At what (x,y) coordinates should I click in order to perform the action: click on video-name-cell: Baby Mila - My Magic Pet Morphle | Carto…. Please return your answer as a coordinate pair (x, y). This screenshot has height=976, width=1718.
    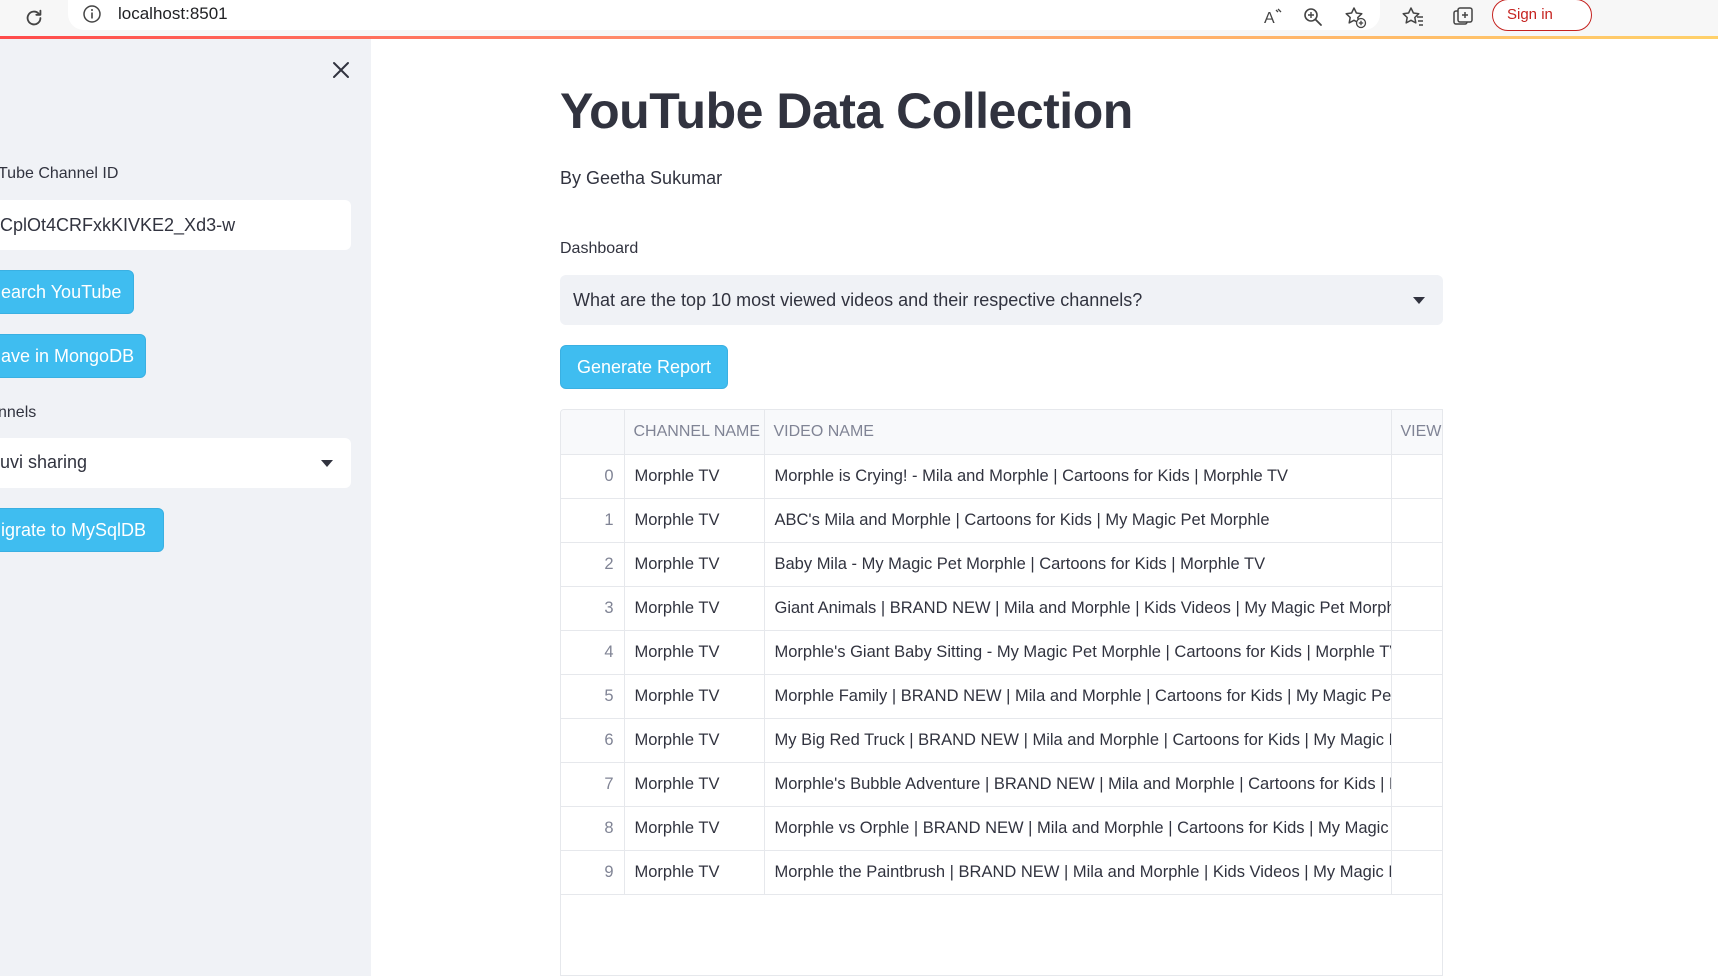
    Looking at the image, I should click on (1078, 564).